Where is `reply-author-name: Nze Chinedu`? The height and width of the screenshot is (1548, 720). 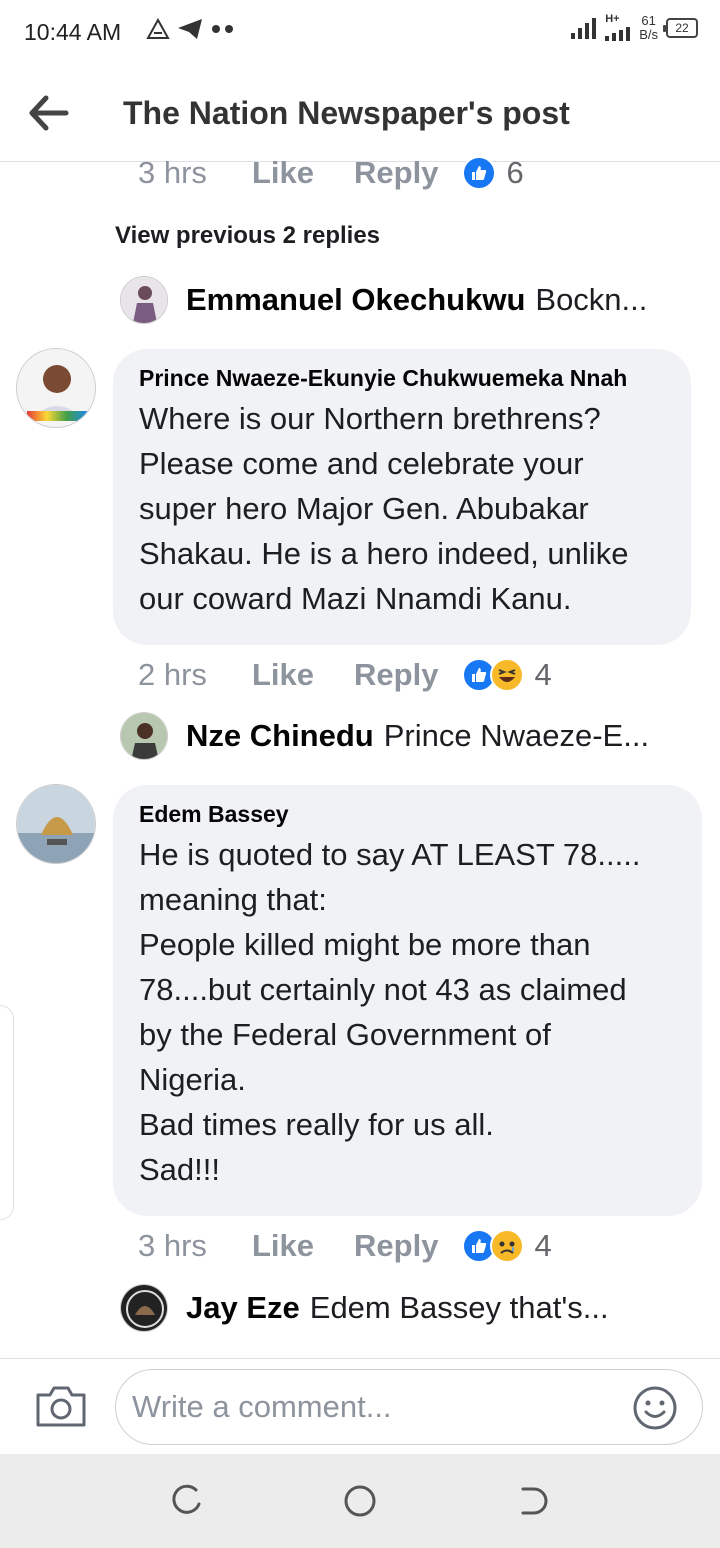 reply-author-name: Nze Chinedu is located at coordinates (280, 736).